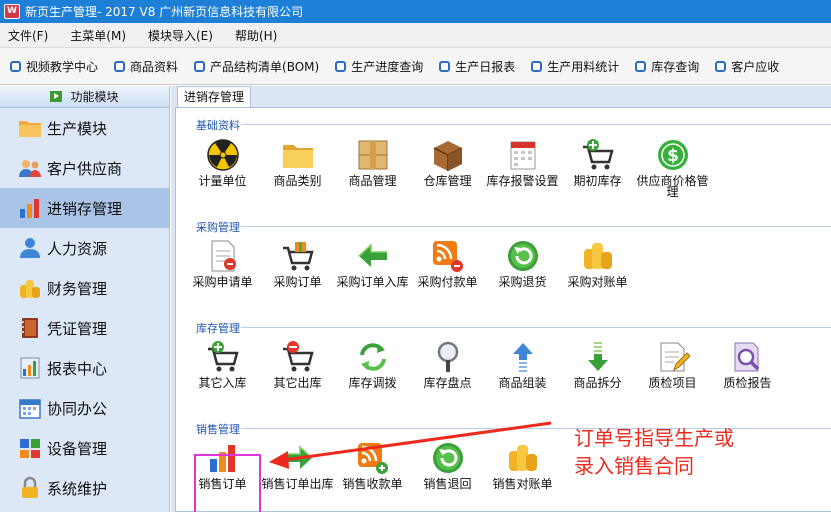 The image size is (831, 512). What do you see at coordinates (372, 484) in the screenshot?
I see `icon-label: 销售收款单` at bounding box center [372, 484].